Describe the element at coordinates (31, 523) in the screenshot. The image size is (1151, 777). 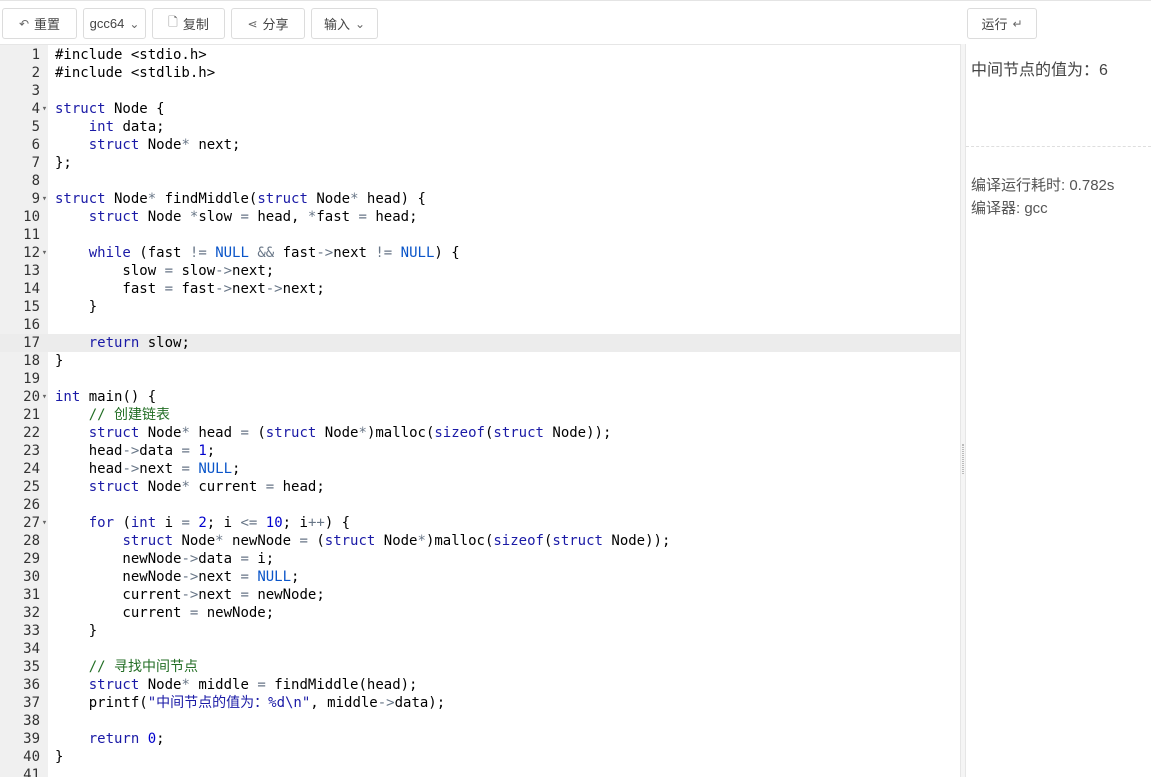
I see `line-number: 27` at that location.